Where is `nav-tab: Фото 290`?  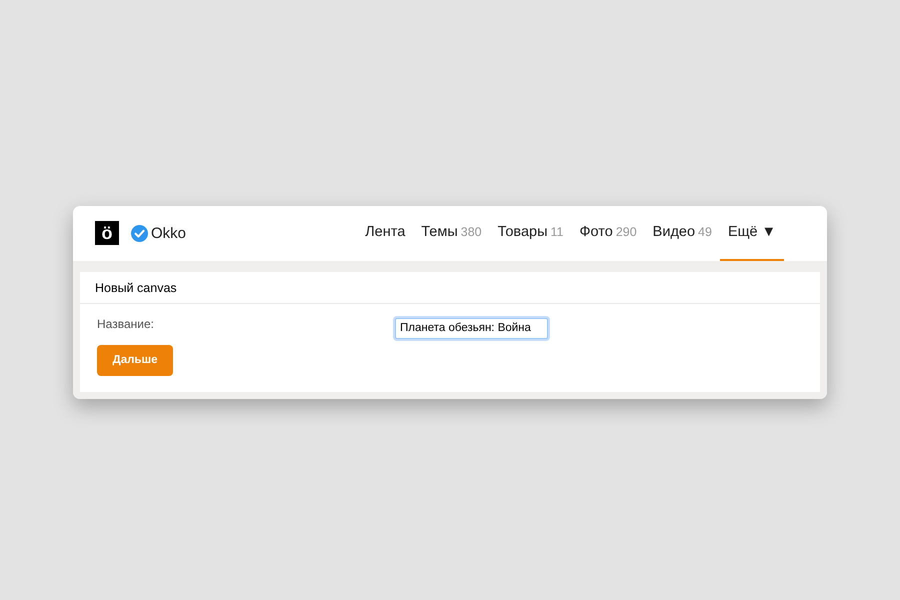
nav-tab: Фото 290 is located at coordinates (608, 234).